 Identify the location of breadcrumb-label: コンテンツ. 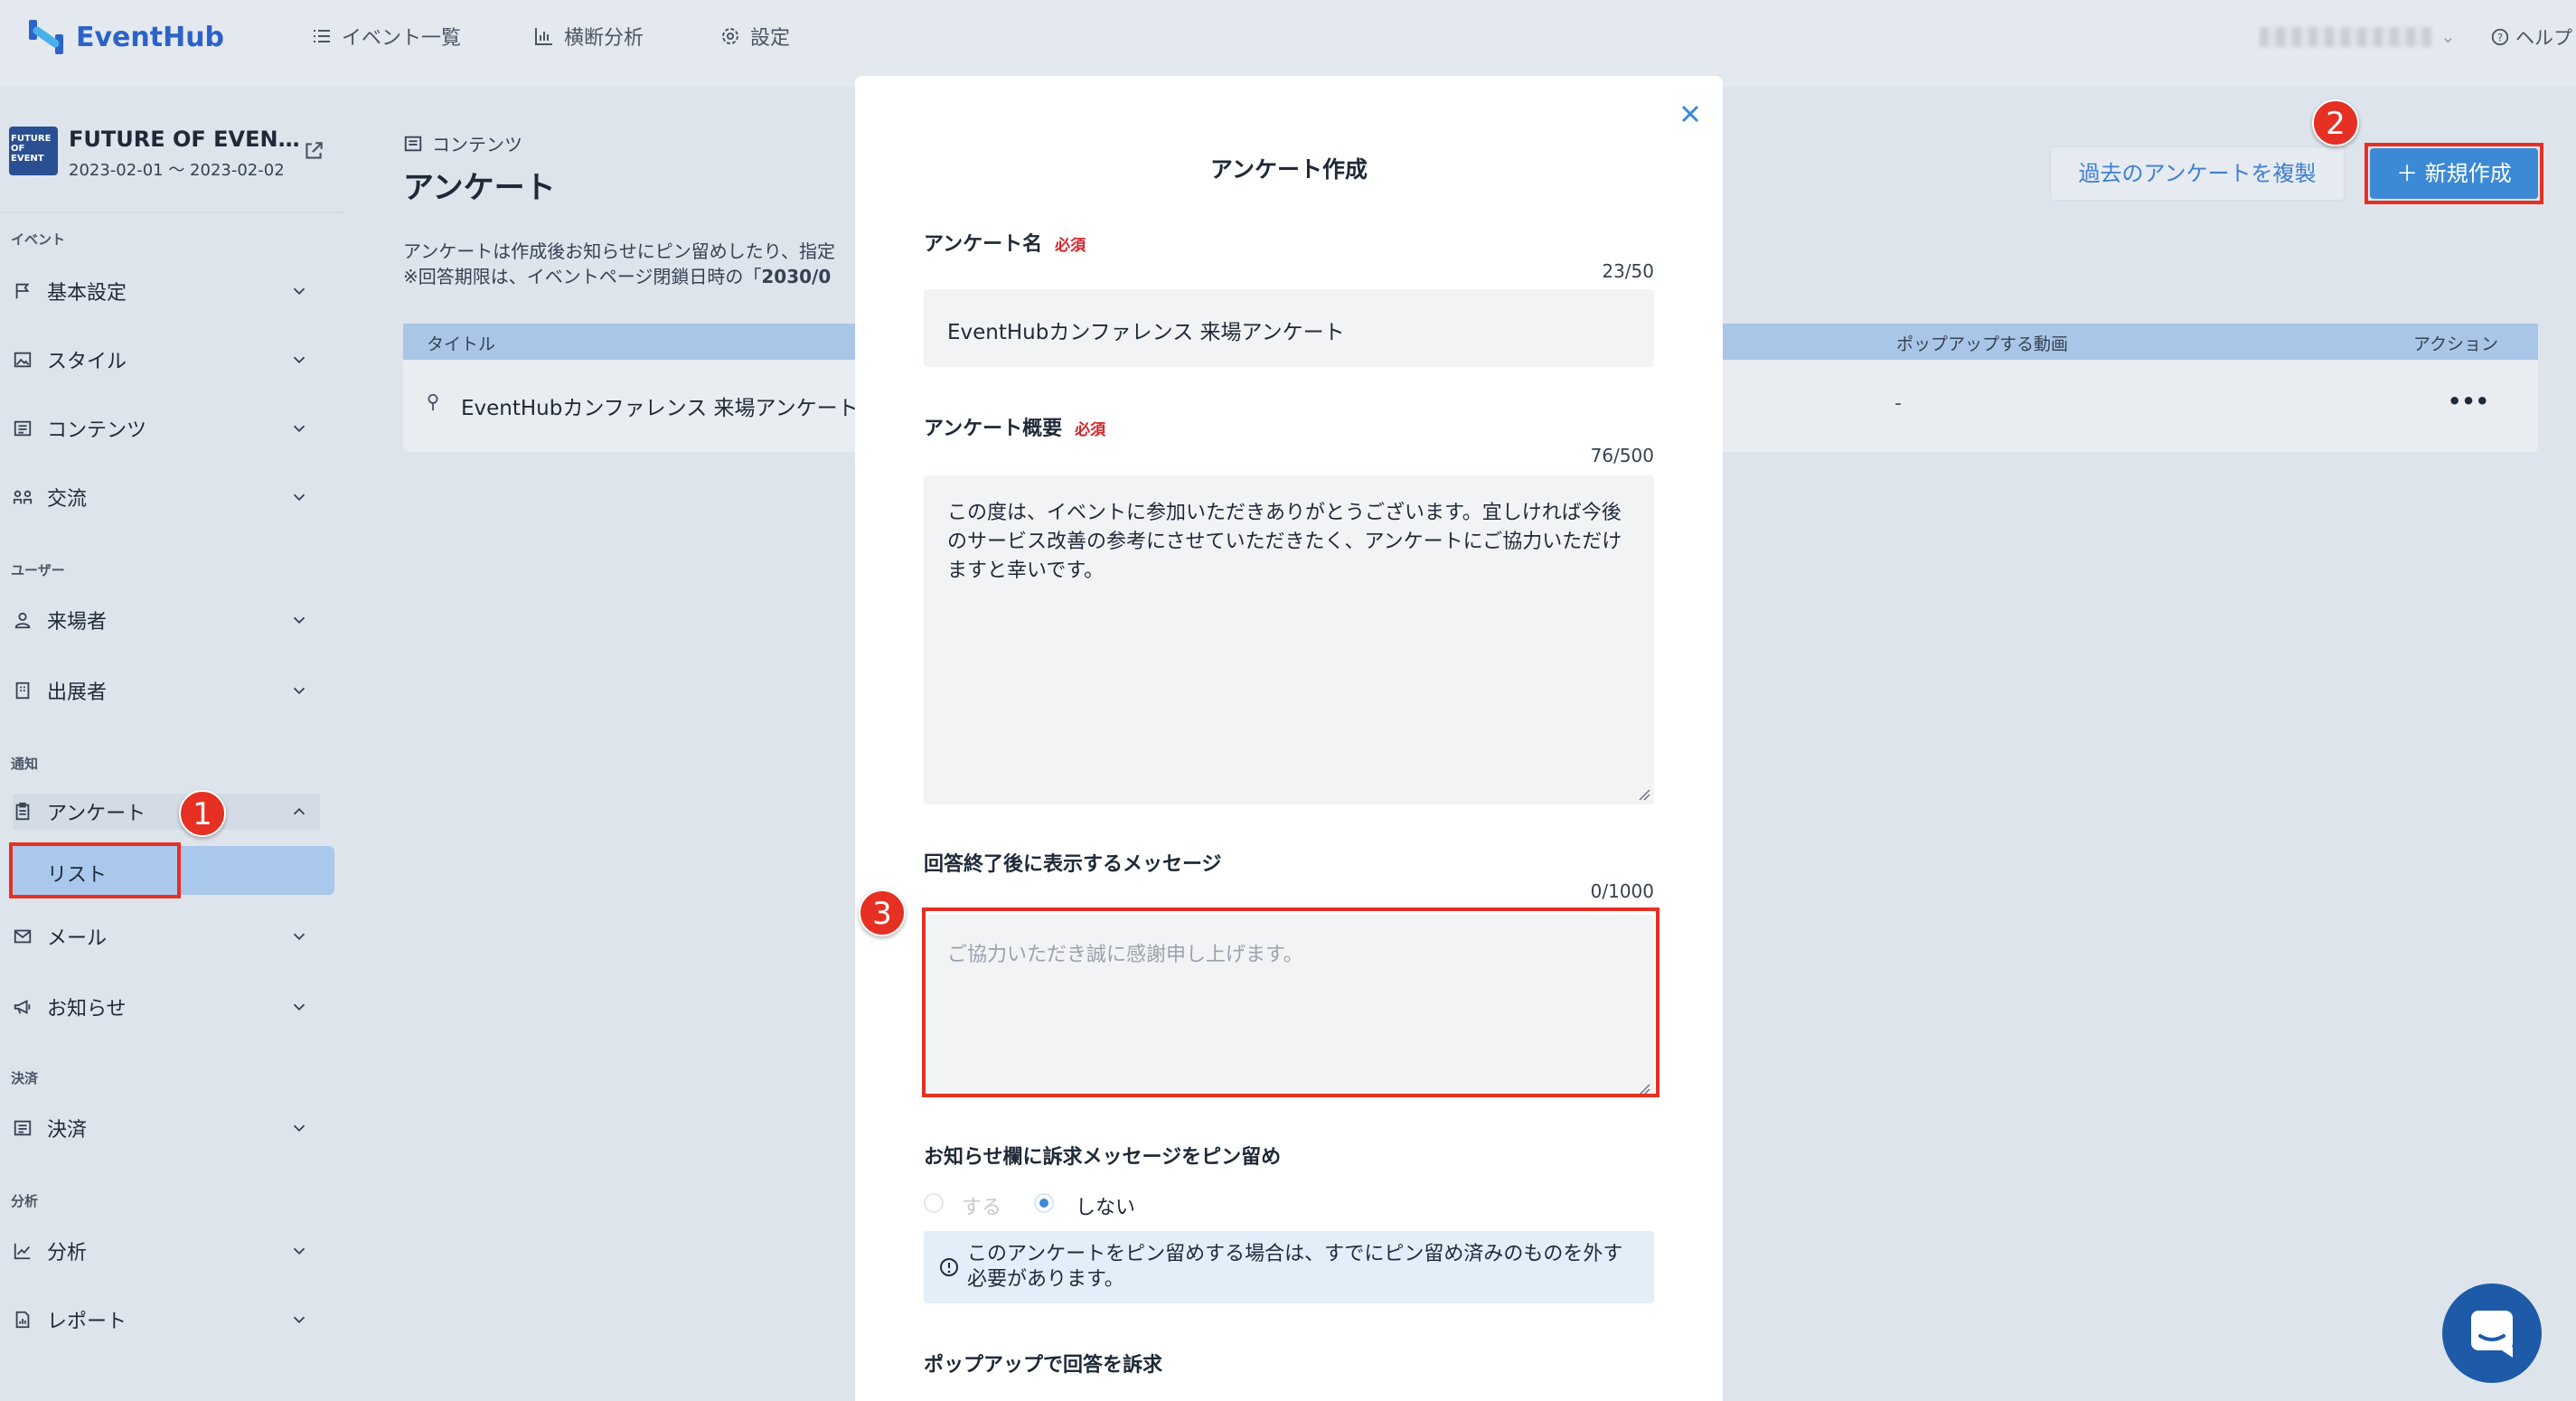
(477, 144).